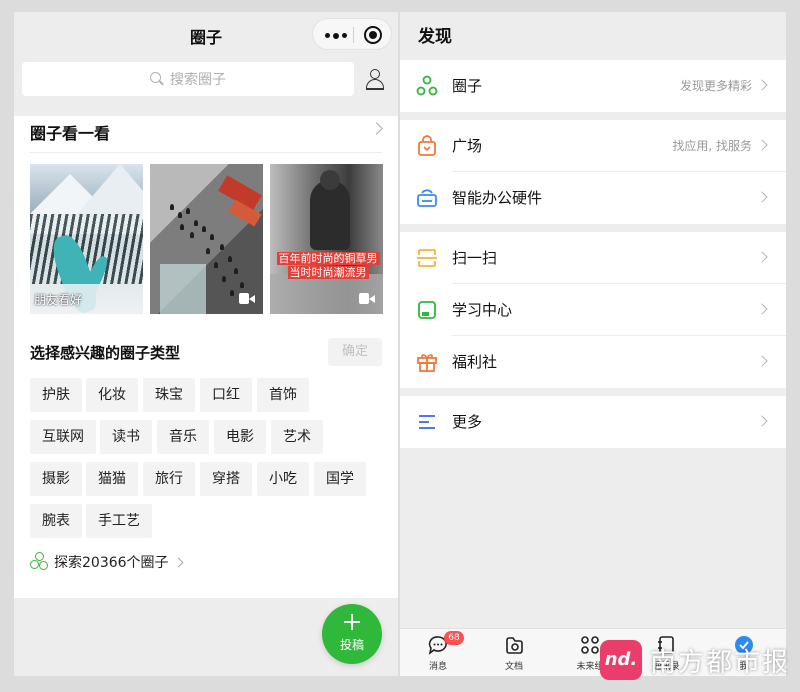  Describe the element at coordinates (467, 146) in the screenshot. I see `row-label: 广场` at that location.